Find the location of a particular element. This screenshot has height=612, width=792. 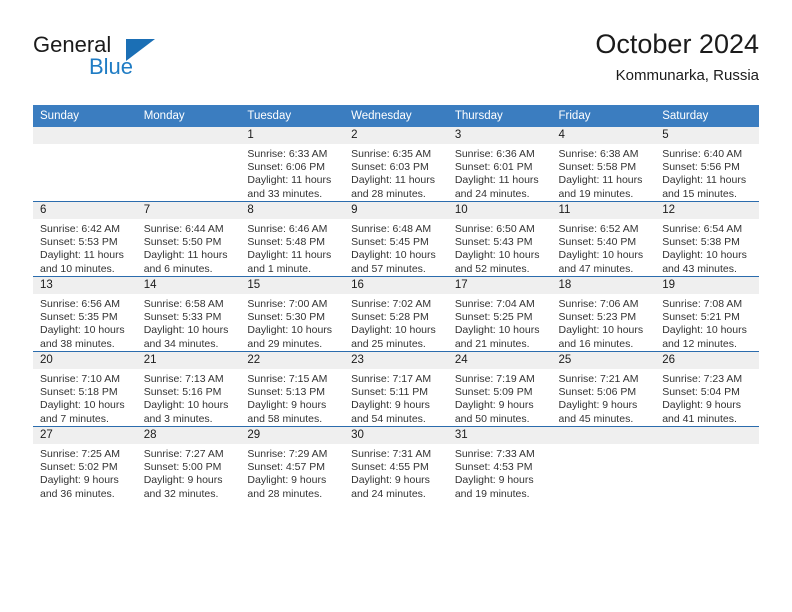

day-number: 5 is located at coordinates (707, 135).